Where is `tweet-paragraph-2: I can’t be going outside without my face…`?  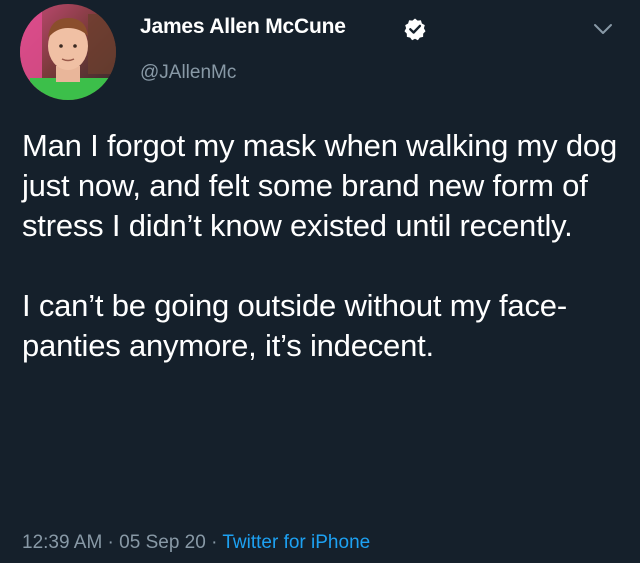
tweet-paragraph-2: I can’t be going outside without my face… is located at coordinates (294, 325).